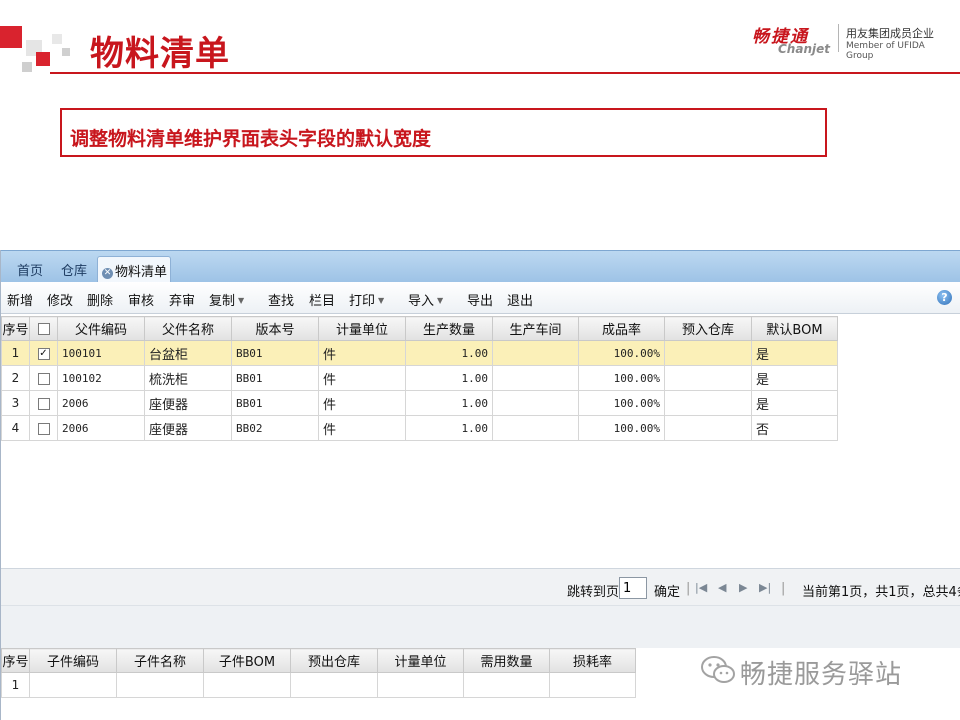 The width and height of the screenshot is (960, 720). Describe the element at coordinates (182, 299) in the screenshot. I see `unreview-button: 弃审` at that location.